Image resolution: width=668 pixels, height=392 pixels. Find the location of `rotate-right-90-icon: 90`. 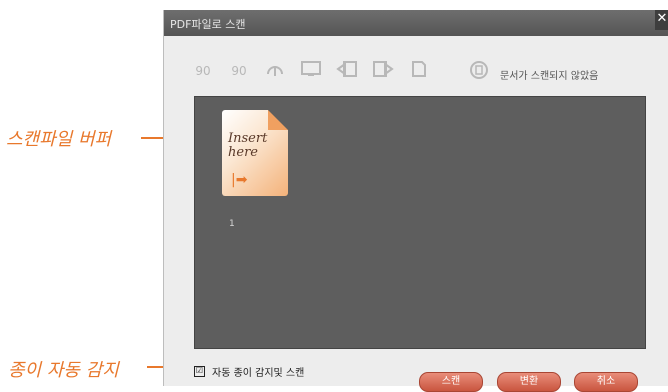

rotate-right-90-icon: 90 is located at coordinates (239, 71).